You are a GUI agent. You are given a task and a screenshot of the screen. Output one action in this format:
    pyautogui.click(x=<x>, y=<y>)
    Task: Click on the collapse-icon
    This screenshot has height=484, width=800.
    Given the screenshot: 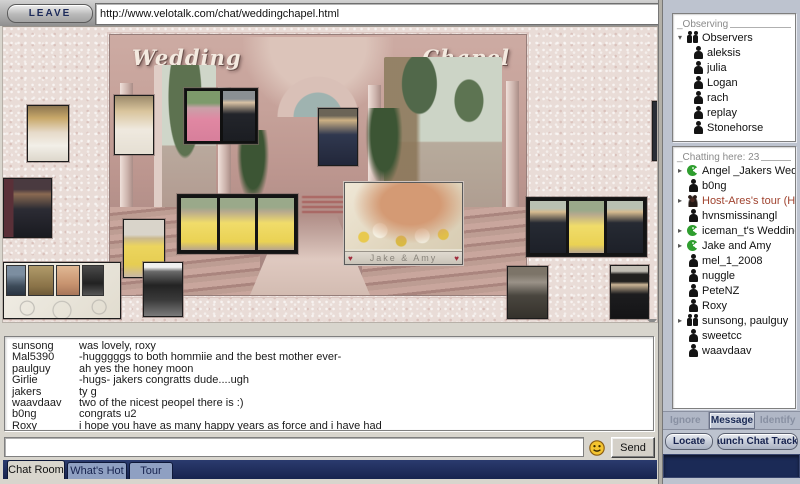 What is the action you would take?
    pyautogui.click(x=680, y=38)
    